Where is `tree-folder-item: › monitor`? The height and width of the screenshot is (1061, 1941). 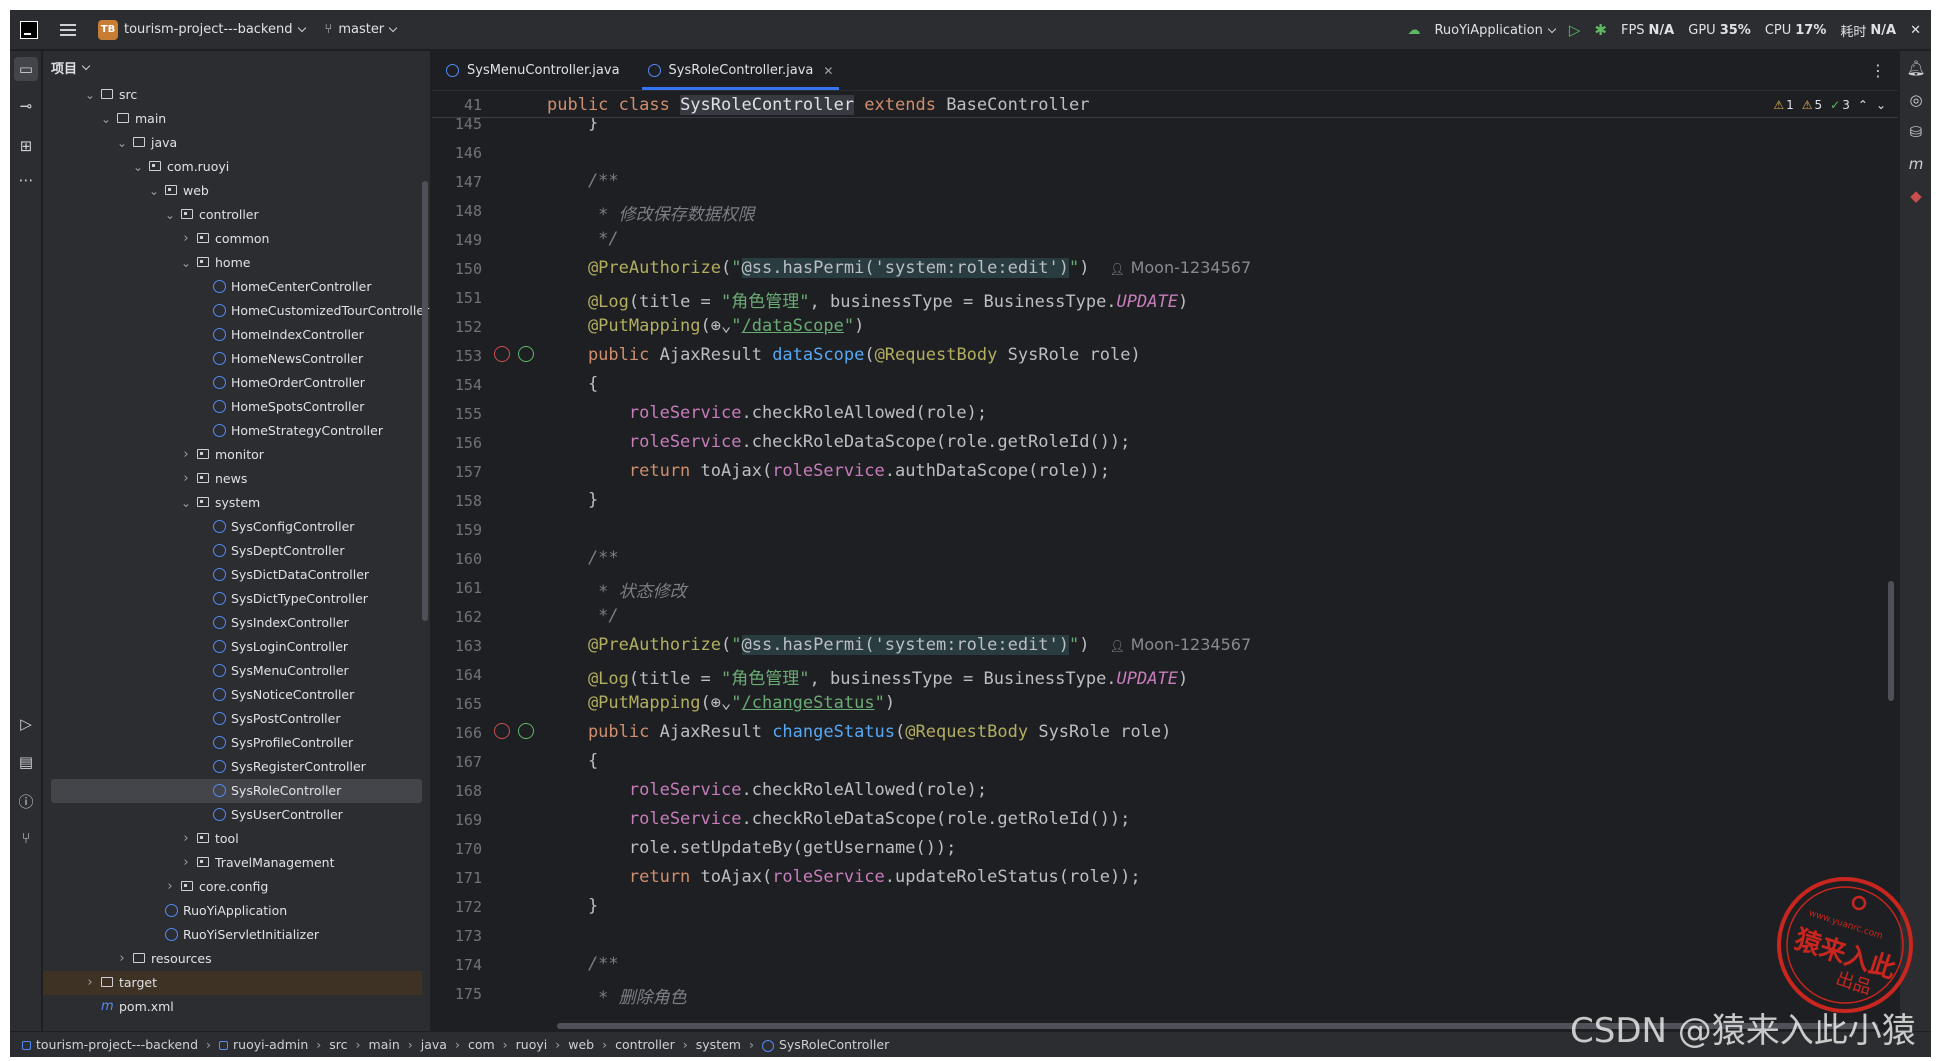
tree-folder-item: › monitor is located at coordinates (232, 455).